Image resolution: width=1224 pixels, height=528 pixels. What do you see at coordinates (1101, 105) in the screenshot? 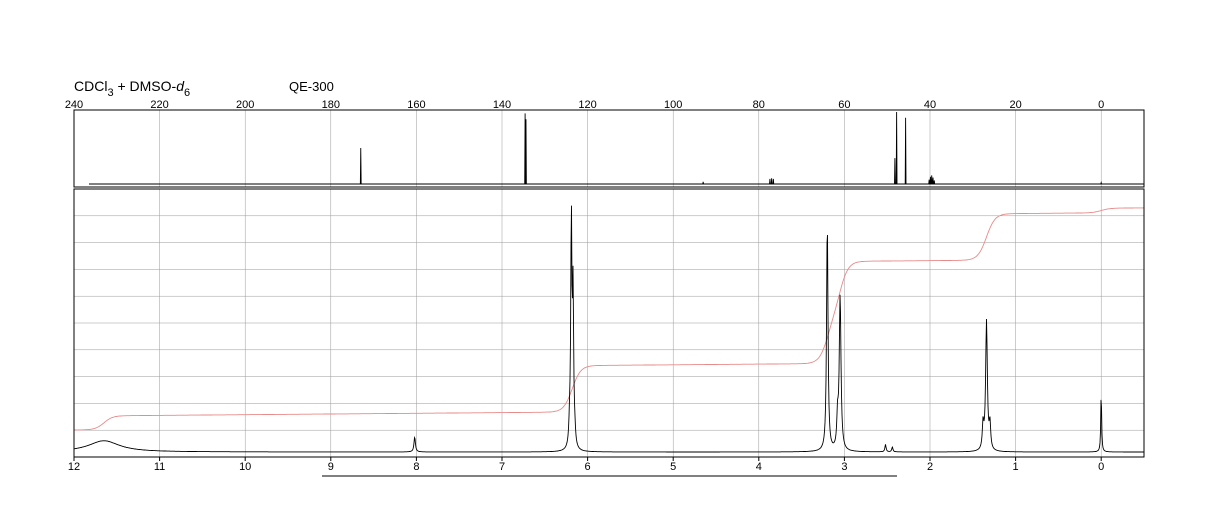
I see `c13-tick-label: 0` at bounding box center [1101, 105].